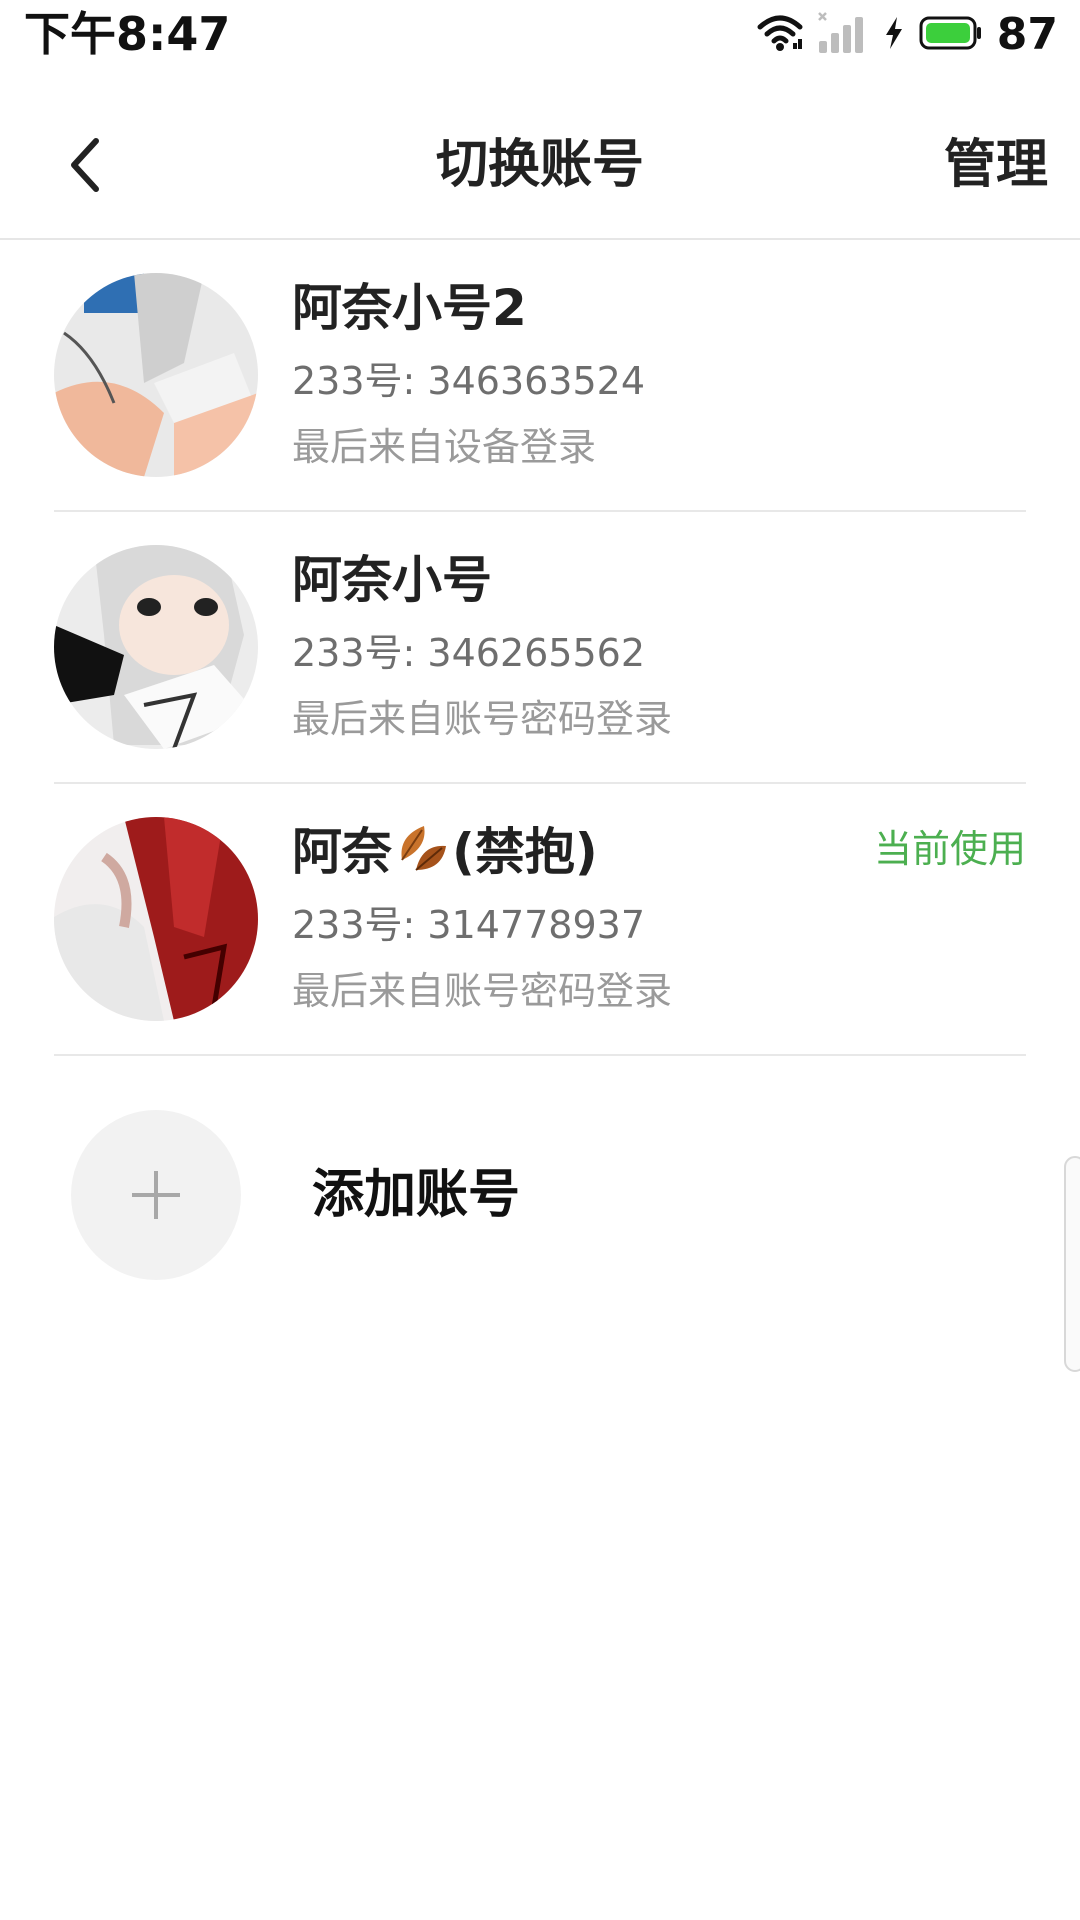 This screenshot has width=1080, height=1920. I want to click on status-bar: 下午8:47 87, so click(540, 35).